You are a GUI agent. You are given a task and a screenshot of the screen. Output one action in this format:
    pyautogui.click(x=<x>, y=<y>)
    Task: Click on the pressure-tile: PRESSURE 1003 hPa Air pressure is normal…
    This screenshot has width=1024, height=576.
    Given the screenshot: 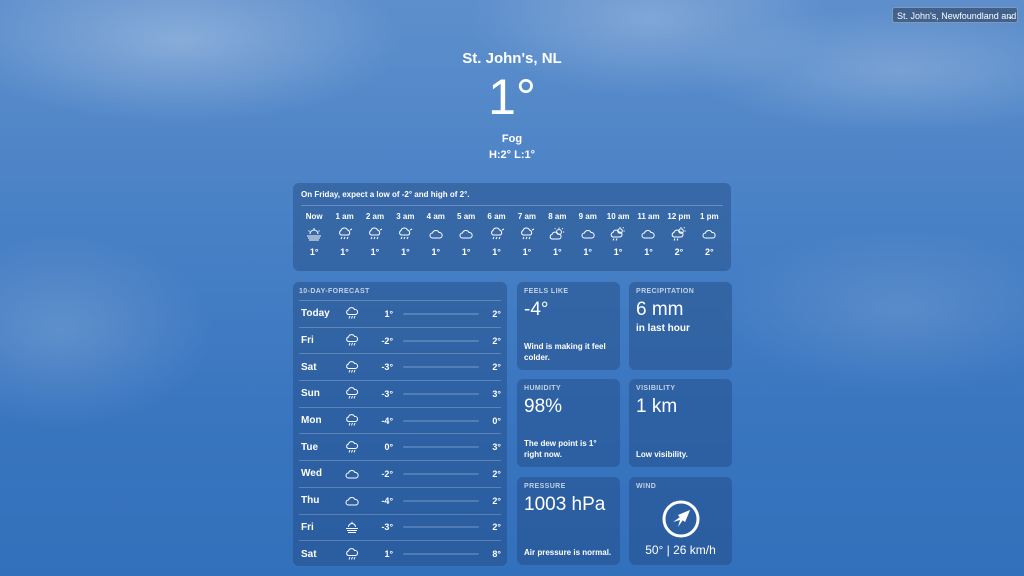 What is the action you would take?
    pyautogui.click(x=568, y=521)
    